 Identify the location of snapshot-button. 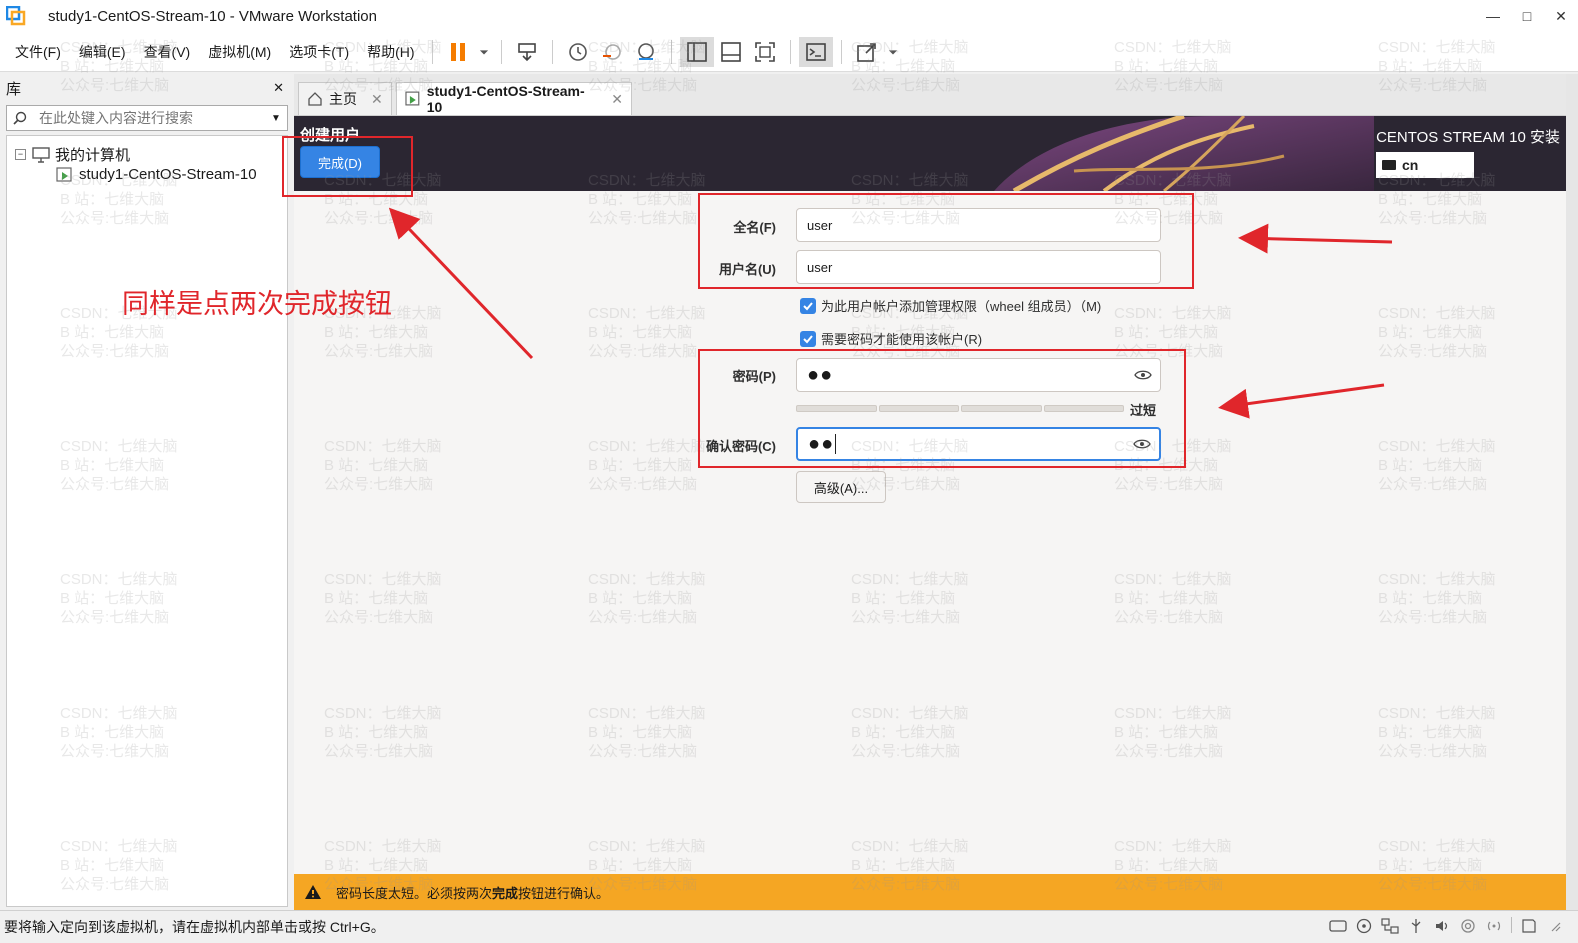
(578, 52).